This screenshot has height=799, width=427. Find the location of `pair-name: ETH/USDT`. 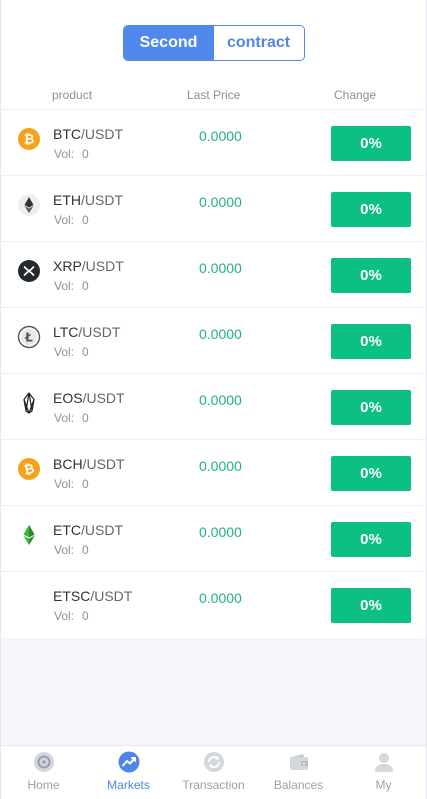

pair-name: ETH/USDT is located at coordinates (88, 200).